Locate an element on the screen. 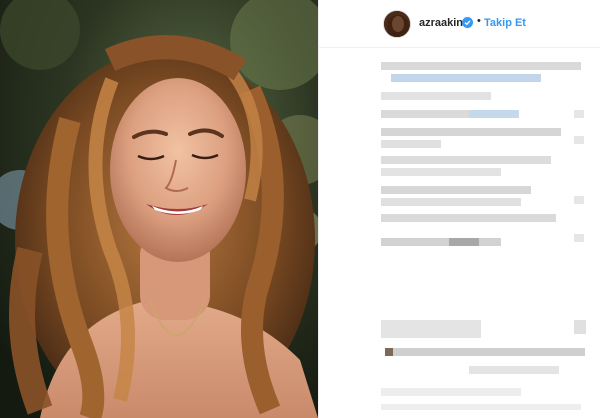 This screenshot has width=600, height=418. follow-button: Takip Et is located at coordinates (505, 23).